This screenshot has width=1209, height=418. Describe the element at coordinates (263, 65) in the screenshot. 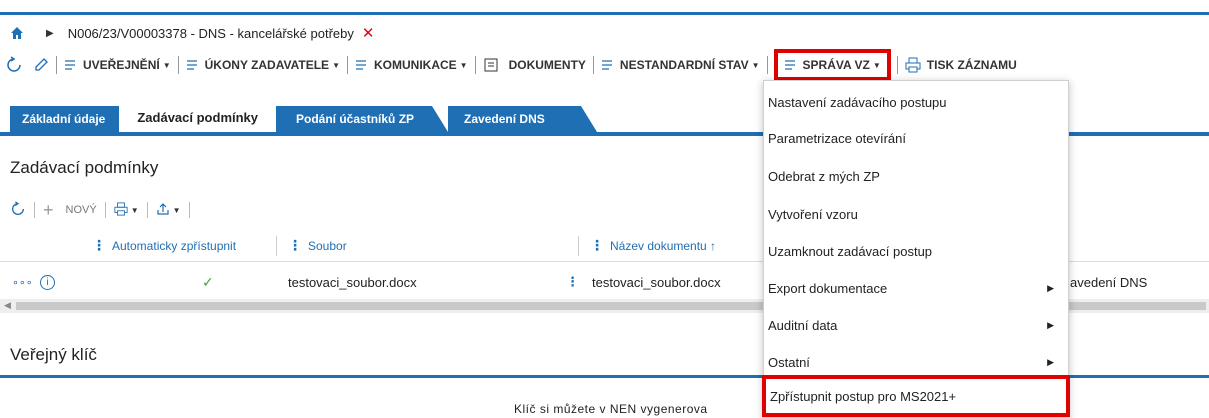

I see `ukony-zadavatele-menu: ÚKONY ZADAVATELE ▼` at that location.